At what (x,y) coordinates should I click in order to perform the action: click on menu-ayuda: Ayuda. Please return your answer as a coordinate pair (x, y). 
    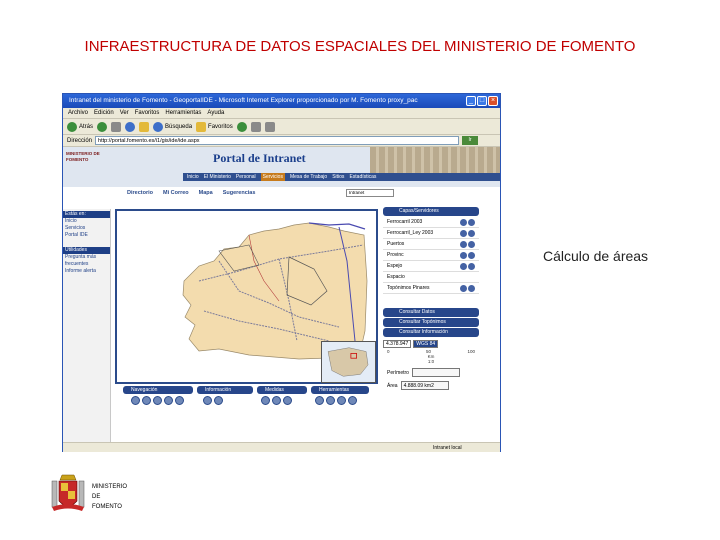
    Looking at the image, I should click on (215, 113).